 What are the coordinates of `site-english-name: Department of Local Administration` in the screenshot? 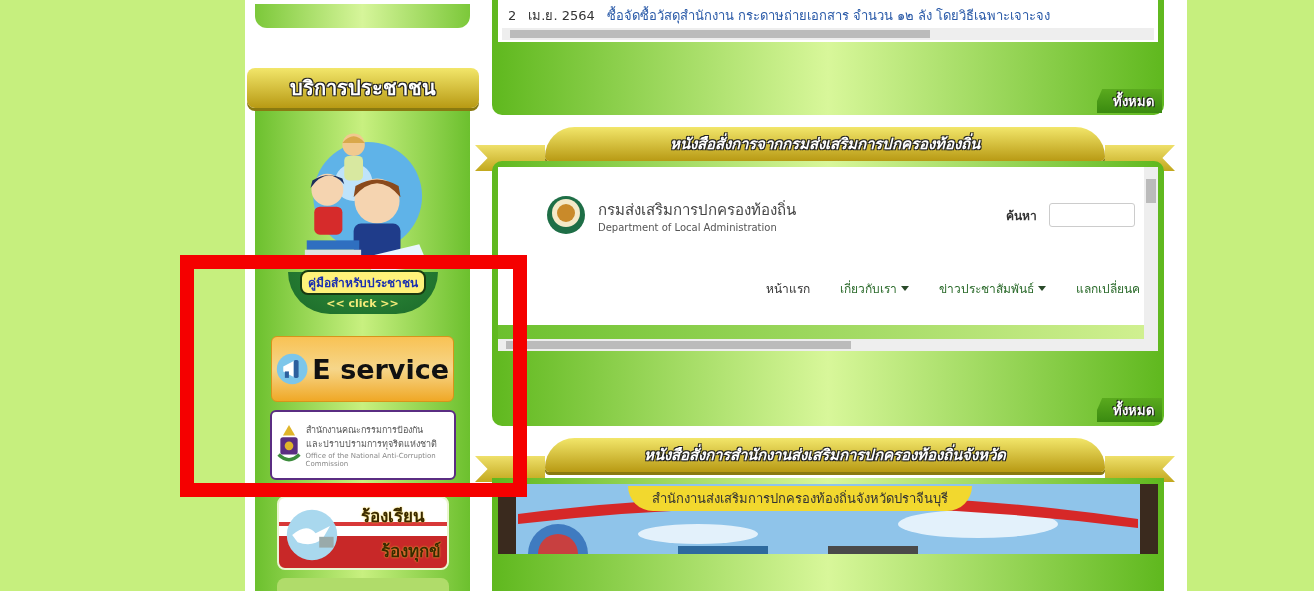 It's located at (688, 227).